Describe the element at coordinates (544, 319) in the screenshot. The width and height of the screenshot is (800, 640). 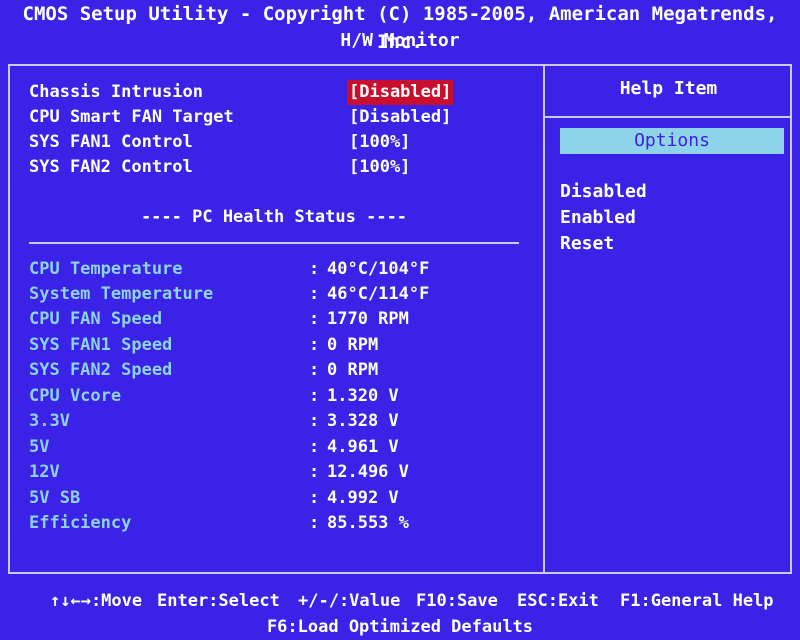
I see `panel-divider` at that location.